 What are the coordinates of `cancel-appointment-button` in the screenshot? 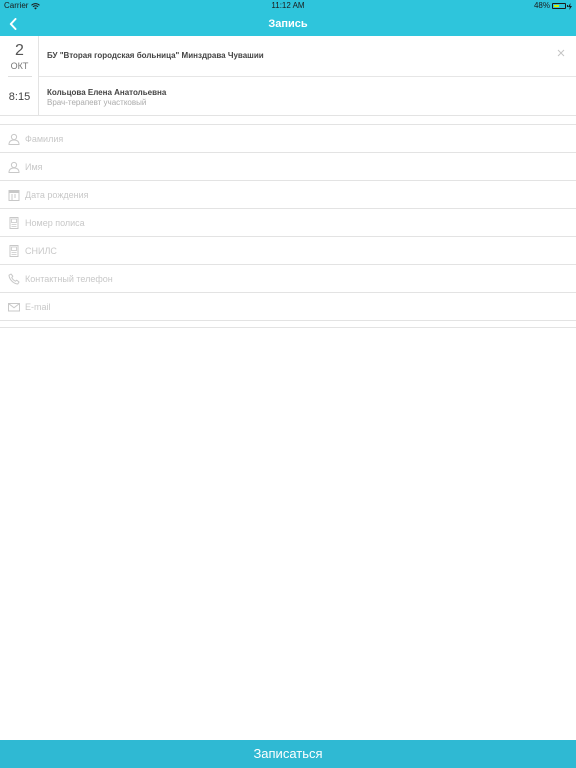 It's located at (561, 51).